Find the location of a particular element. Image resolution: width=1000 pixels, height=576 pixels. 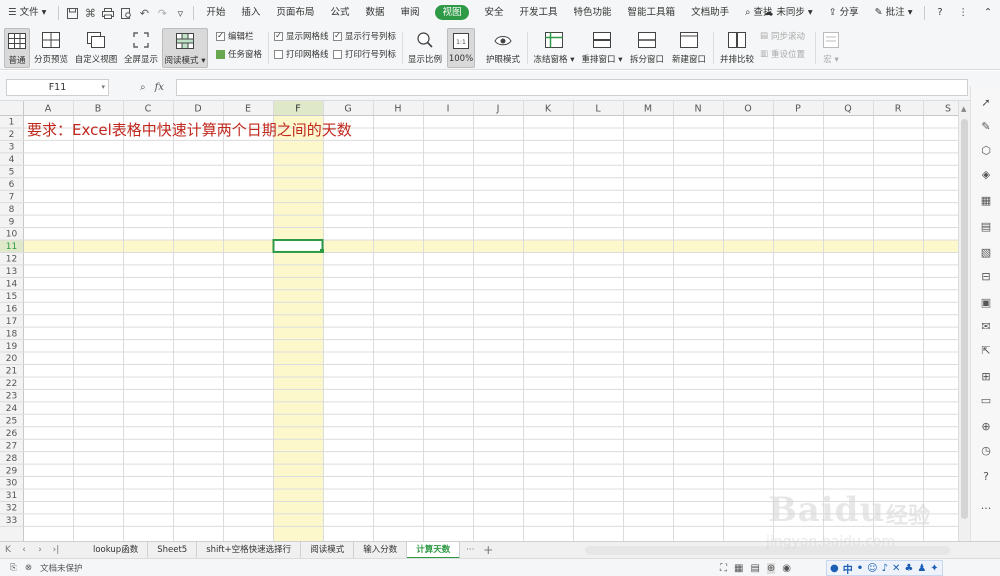

task-pane-checkbox: 任务窗格 is located at coordinates (239, 54).